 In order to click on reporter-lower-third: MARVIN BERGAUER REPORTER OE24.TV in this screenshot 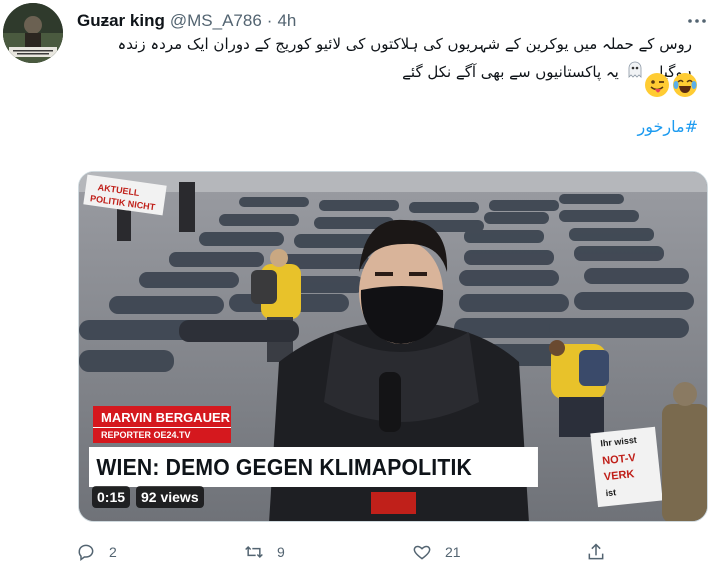, I will do `click(162, 424)`.